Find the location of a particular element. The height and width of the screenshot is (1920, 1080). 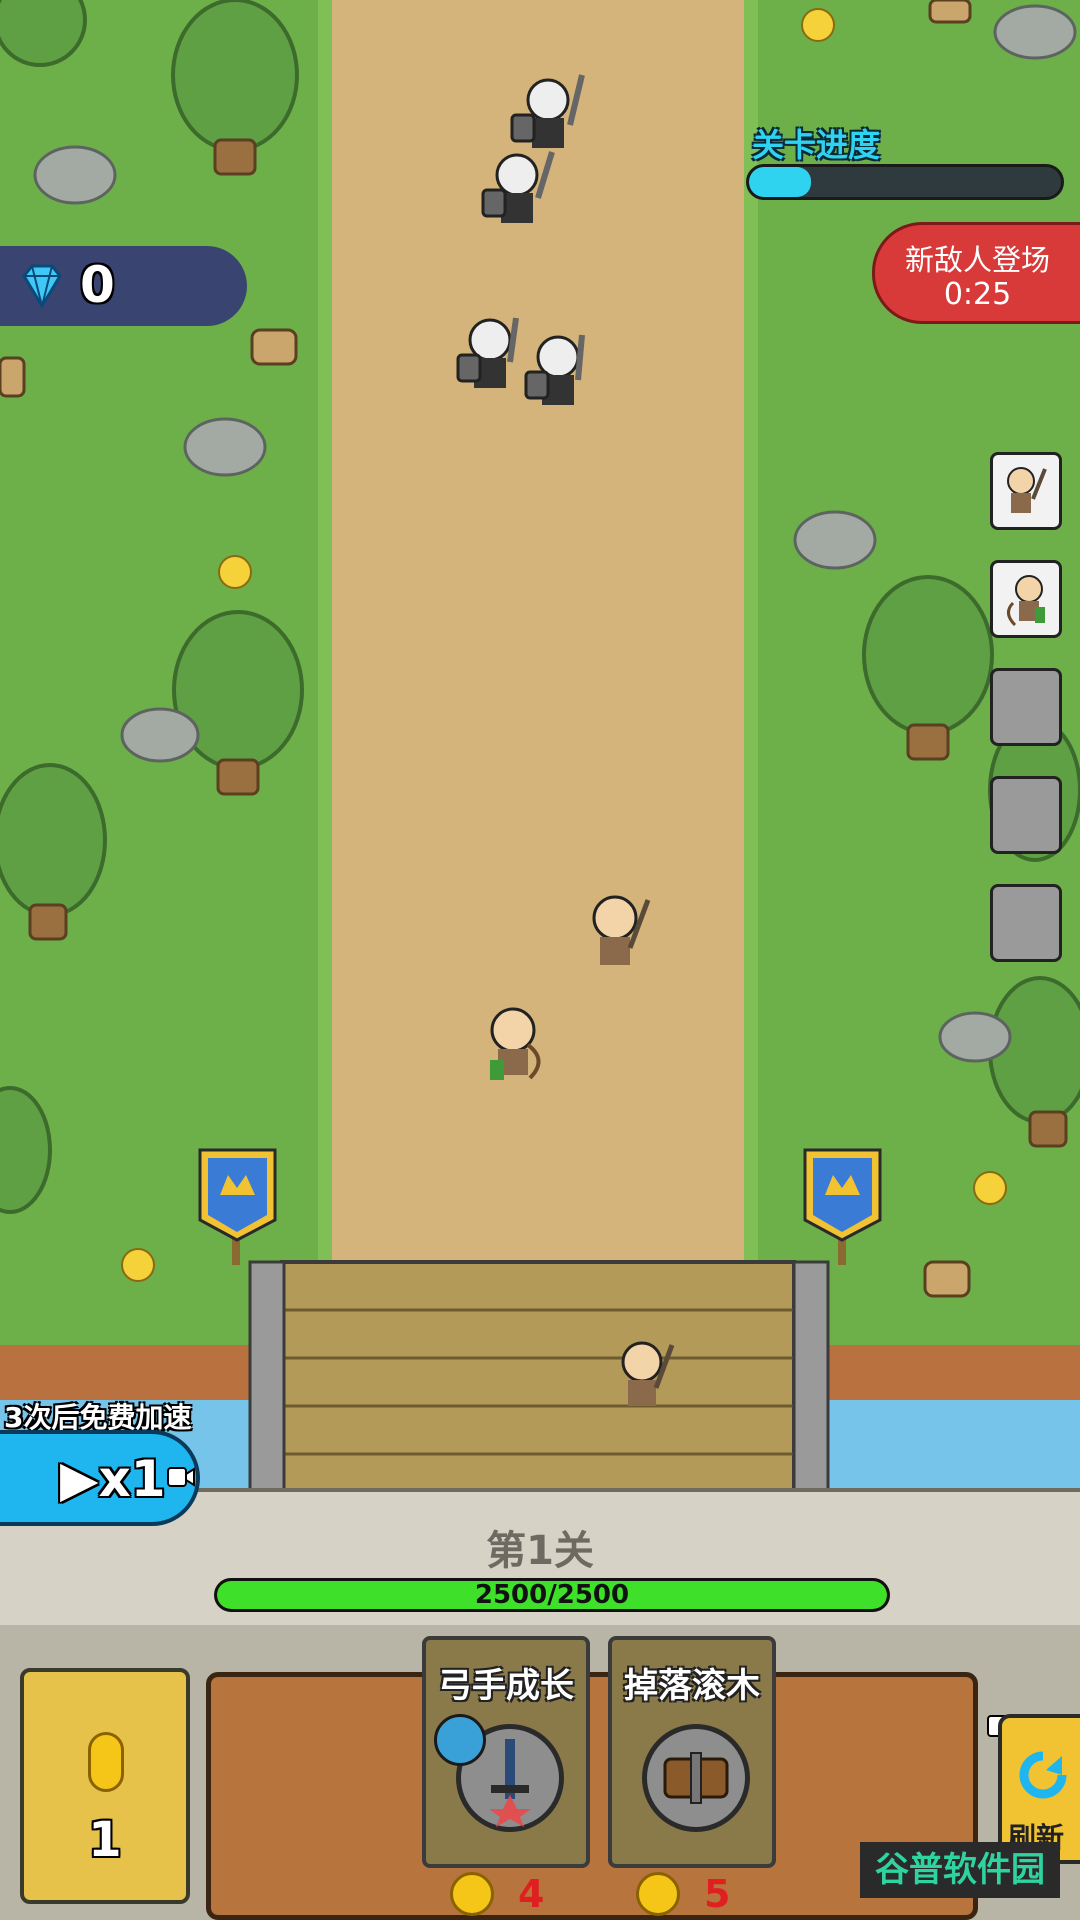

unit-slot-farmer is located at coordinates (1026, 491).